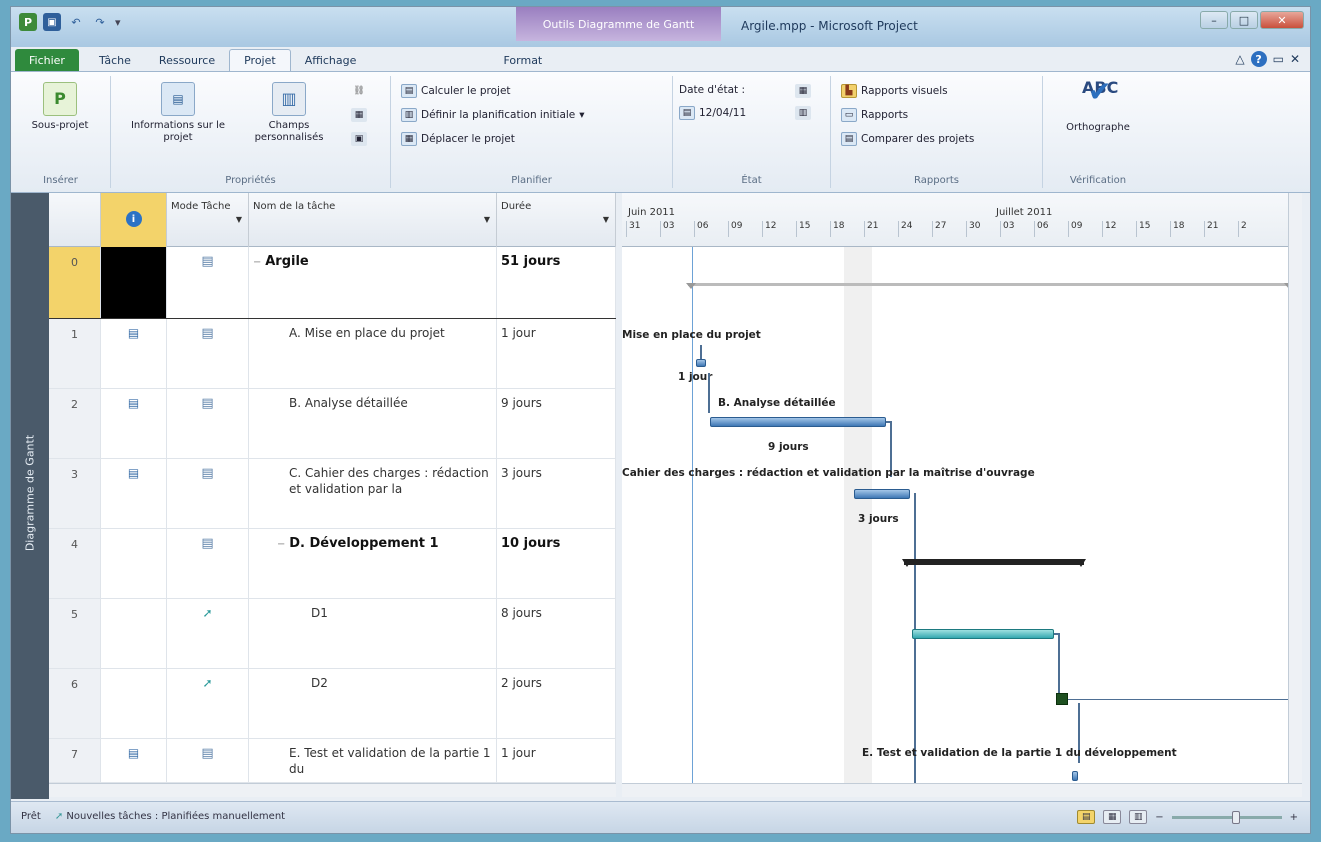 This screenshot has height=842, width=1321. I want to click on table-row: 0 ▤ − Argile 51 jours, so click(332, 283).